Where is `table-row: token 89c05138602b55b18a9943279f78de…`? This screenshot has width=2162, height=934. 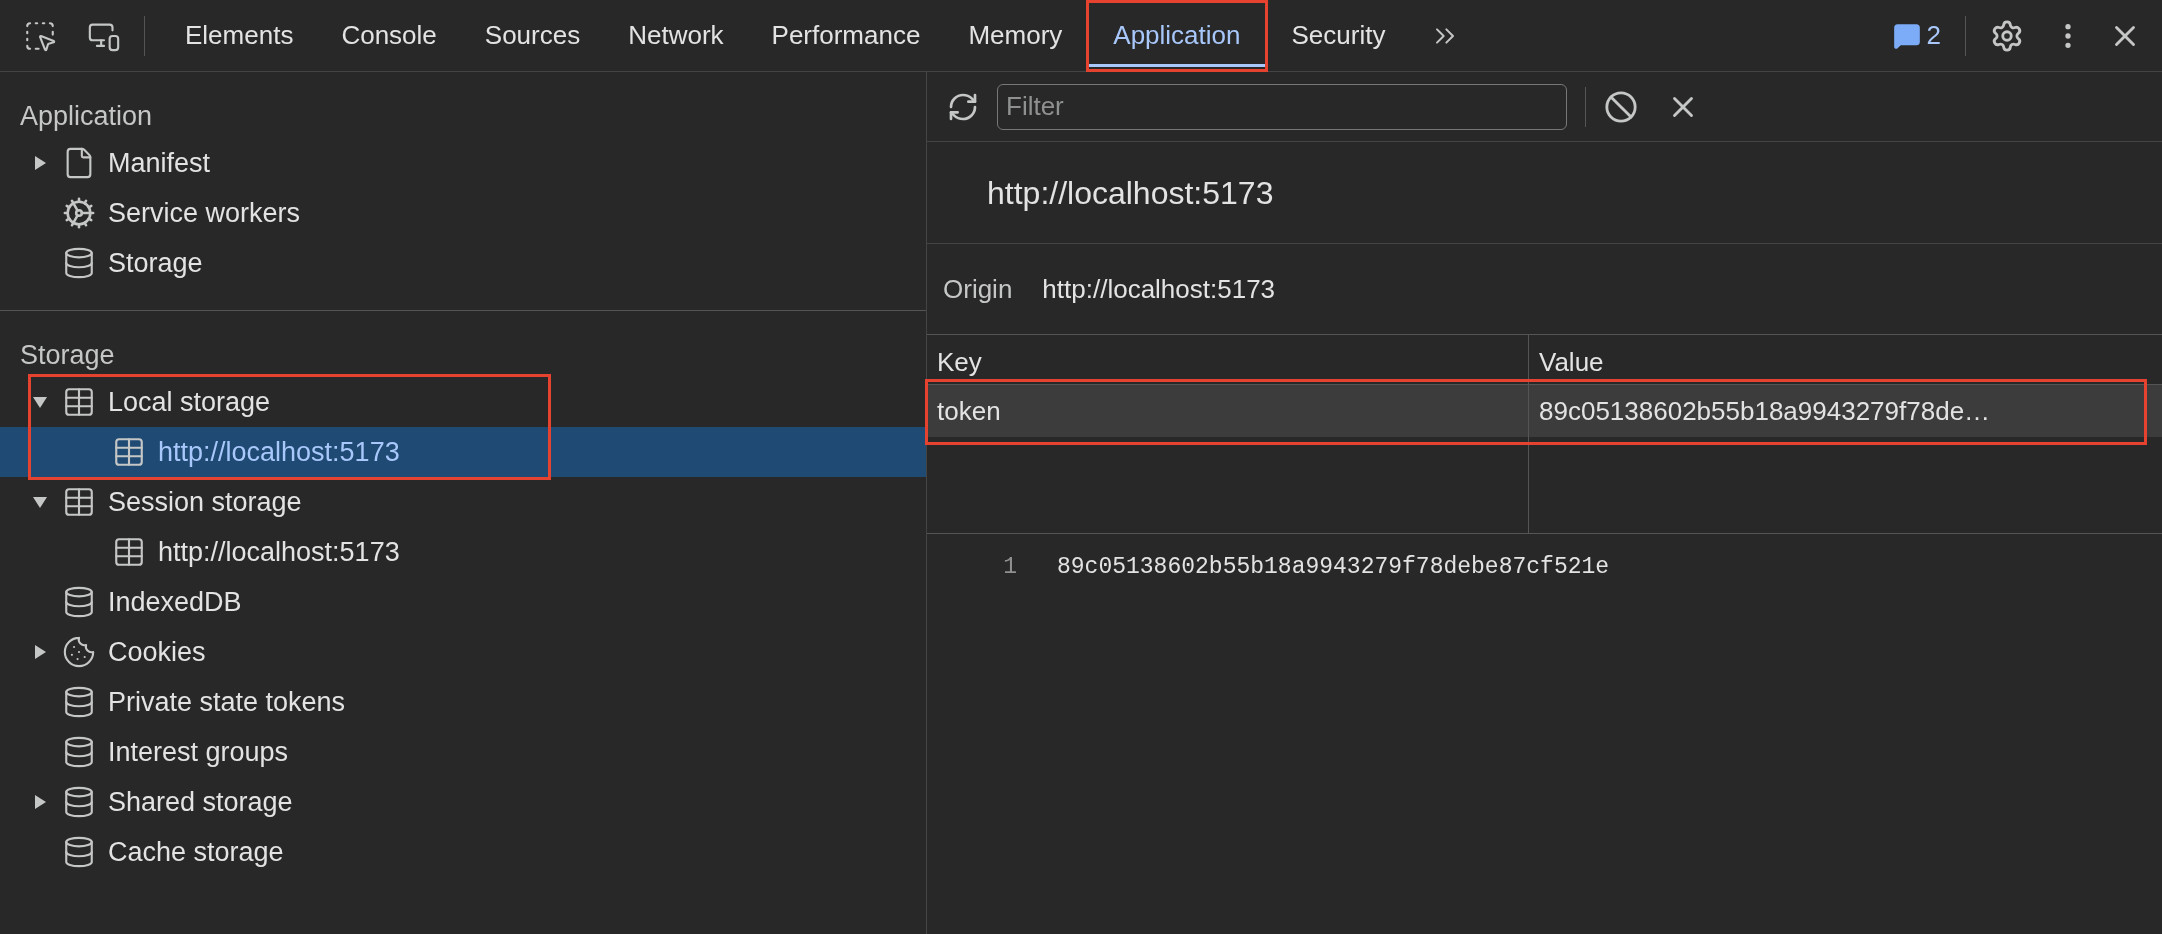 table-row: token 89c05138602b55b18a9943279f78de… is located at coordinates (1544, 411).